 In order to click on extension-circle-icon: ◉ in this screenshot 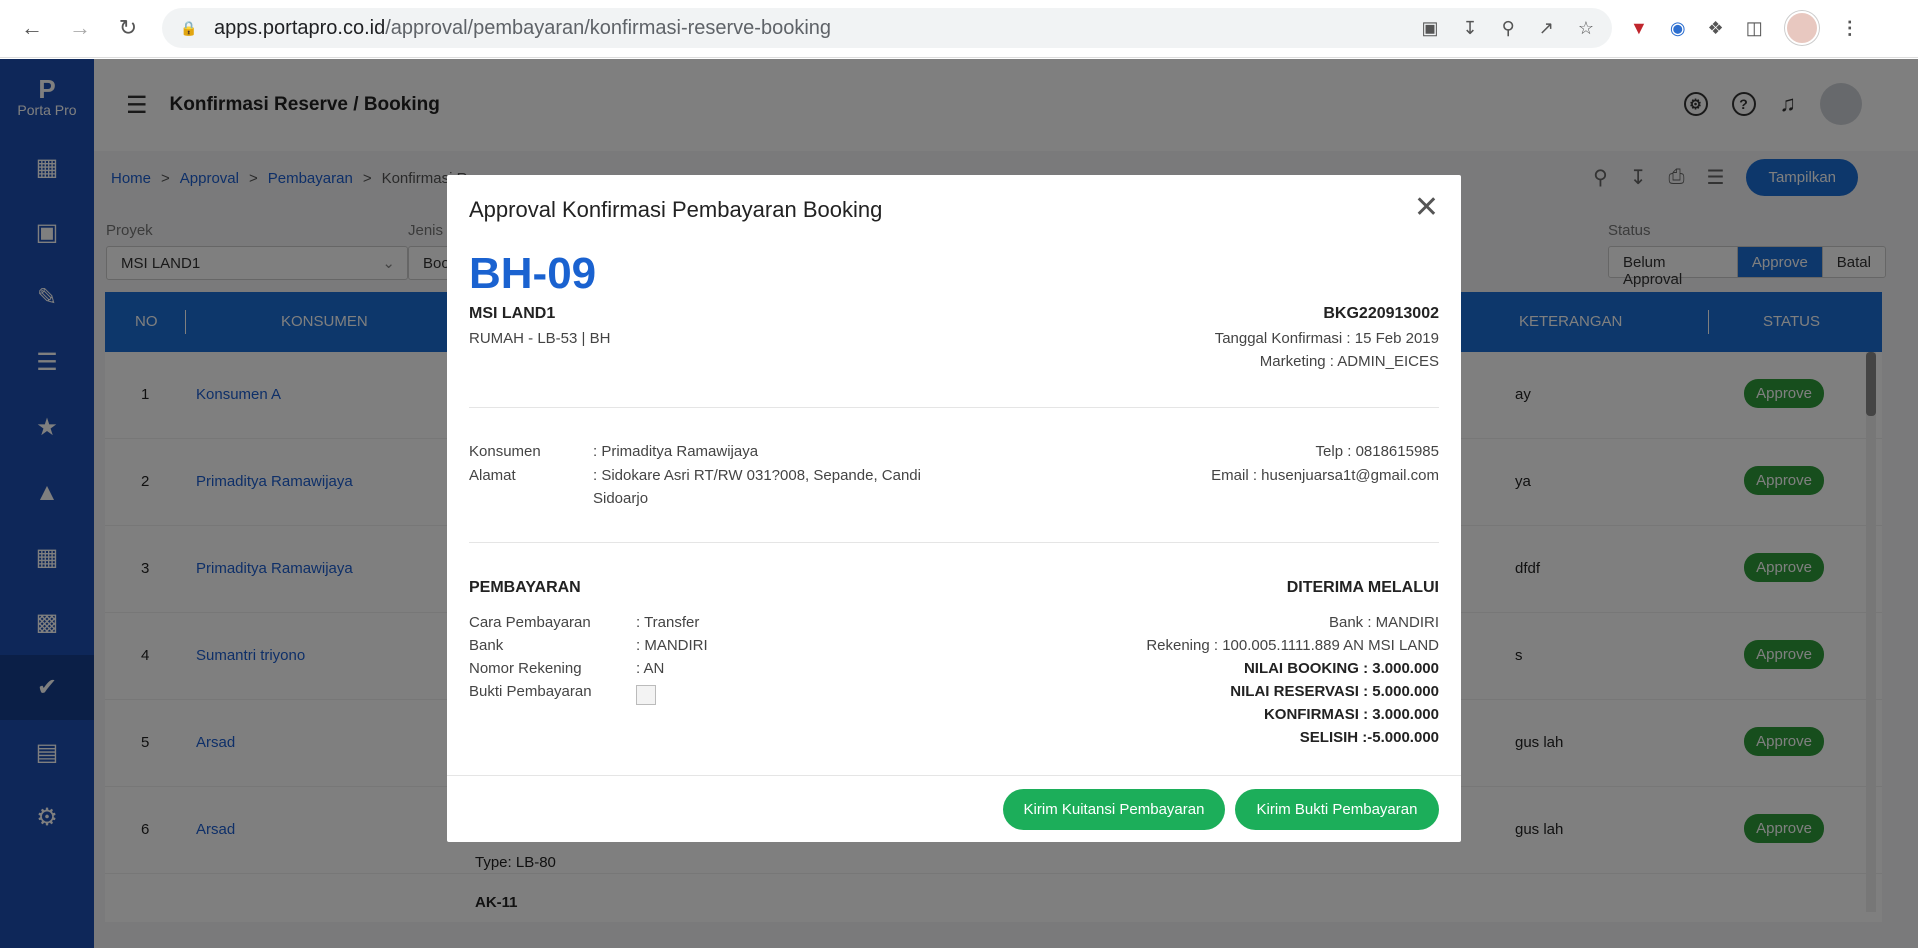, I will do `click(1678, 28)`.